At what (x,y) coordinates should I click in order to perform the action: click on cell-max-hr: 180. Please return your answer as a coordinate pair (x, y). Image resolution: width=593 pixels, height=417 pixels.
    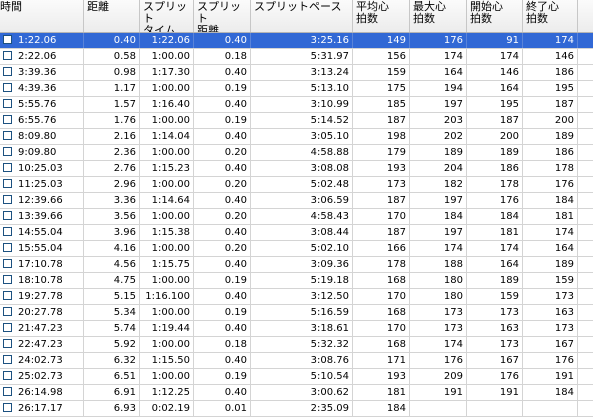
    Looking at the image, I should click on (438, 280).